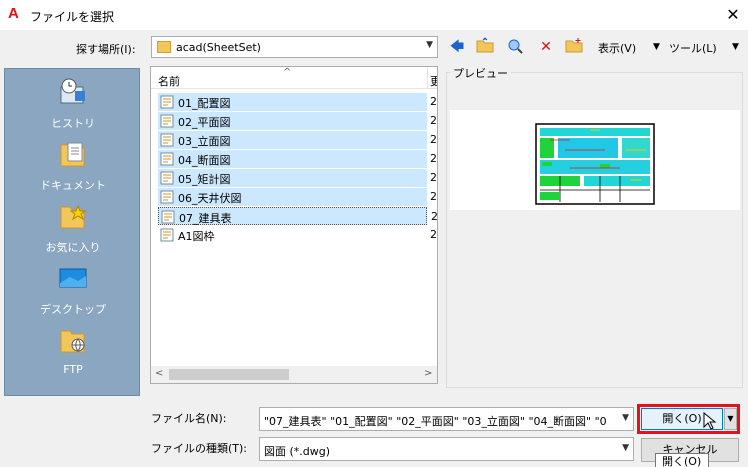  What do you see at coordinates (210, 198) in the screenshot?
I see `file-name: 06_天井伏図` at bounding box center [210, 198].